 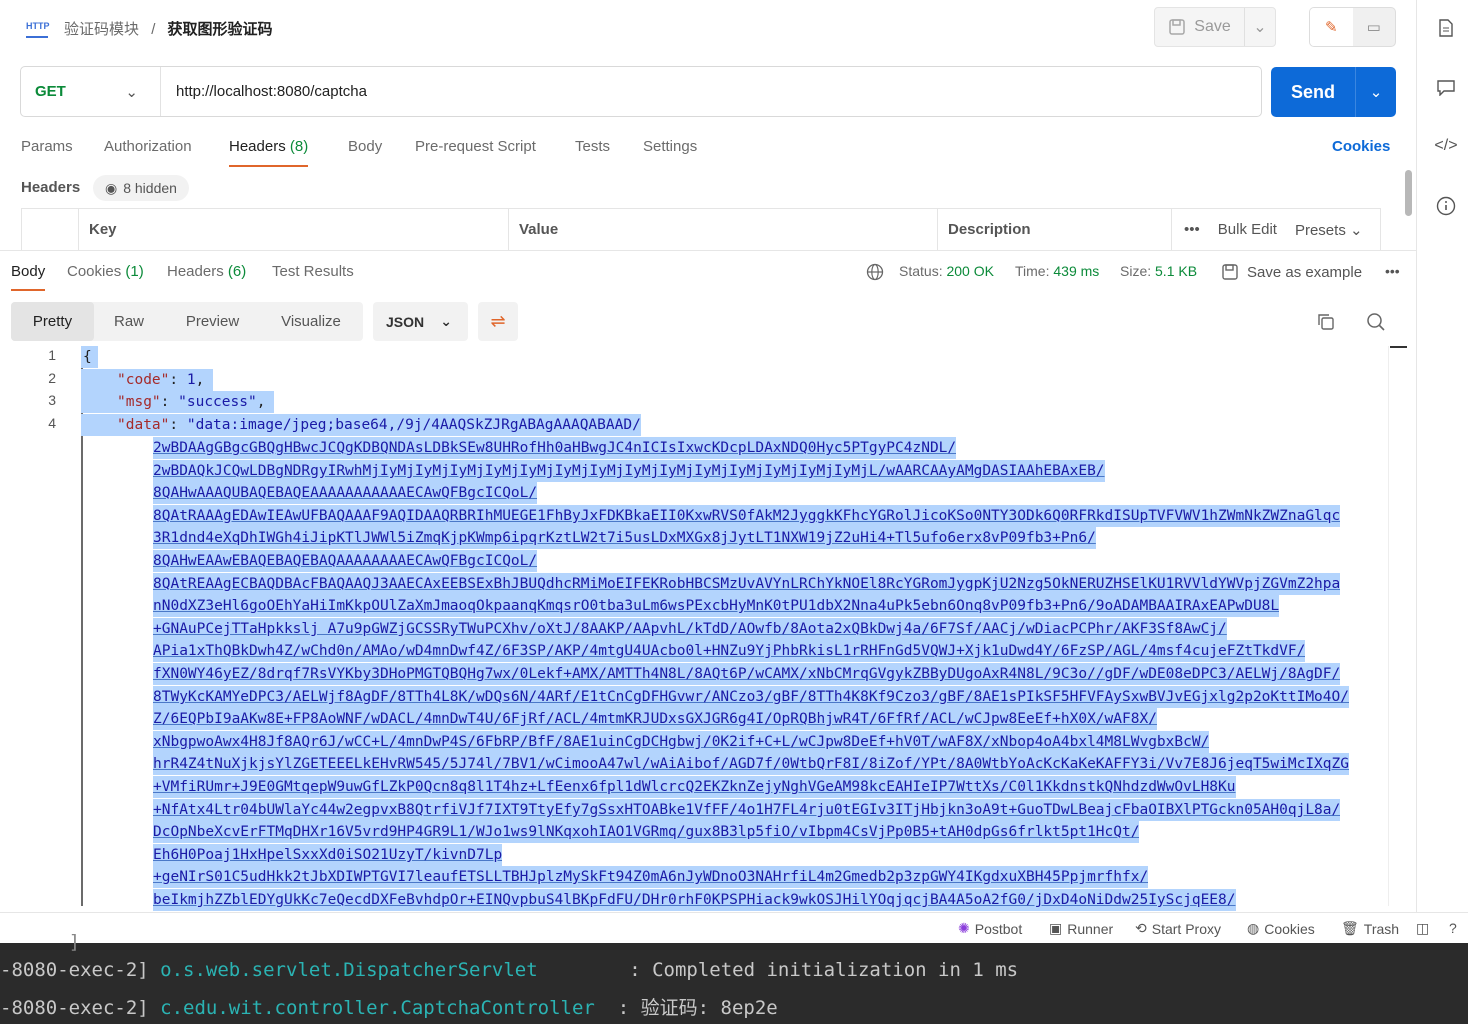 I want to click on code-icon: </>, so click(x=1446, y=146).